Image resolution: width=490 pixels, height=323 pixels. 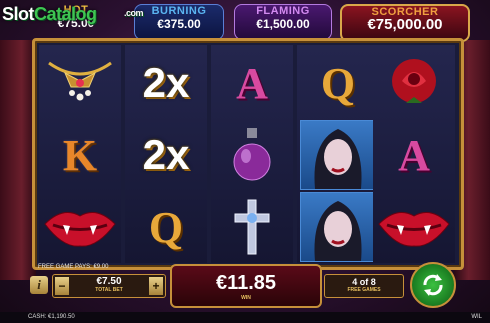 I want to click on reel-2: 2x 2x Q, so click(x=166, y=154).